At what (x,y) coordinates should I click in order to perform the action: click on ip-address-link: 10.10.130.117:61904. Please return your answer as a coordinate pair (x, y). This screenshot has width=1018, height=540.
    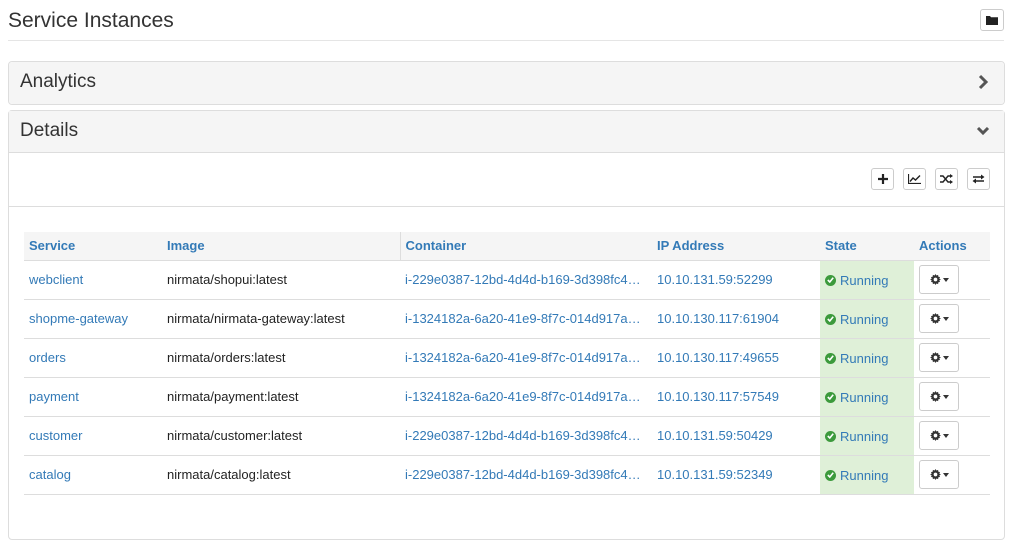
    Looking at the image, I should click on (736, 319).